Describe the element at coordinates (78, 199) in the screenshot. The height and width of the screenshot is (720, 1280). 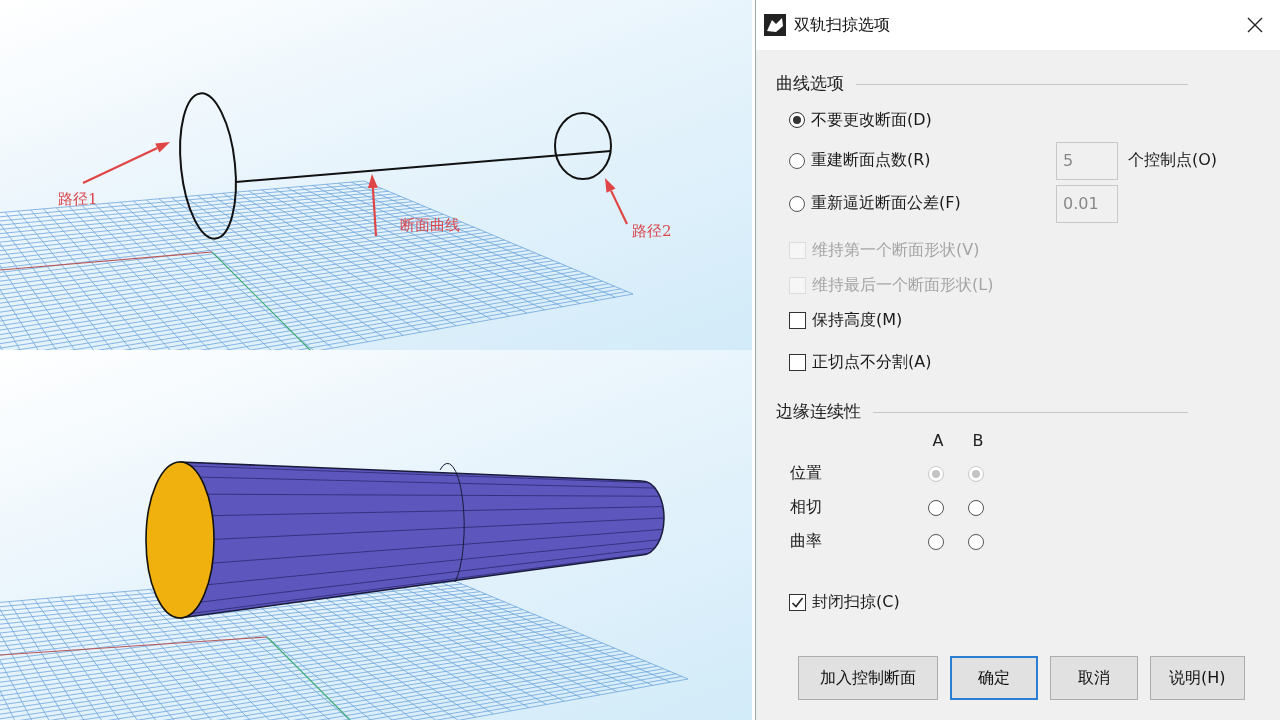
I see `annotation-label: 路径1` at that location.